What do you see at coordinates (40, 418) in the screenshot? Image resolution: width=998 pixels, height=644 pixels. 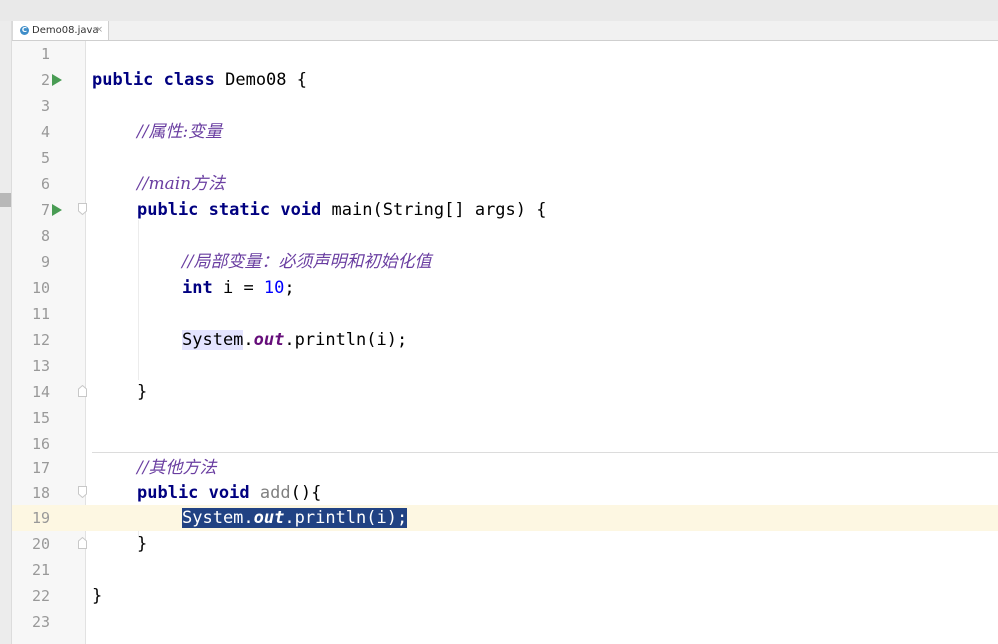 I see `line-number: 15` at bounding box center [40, 418].